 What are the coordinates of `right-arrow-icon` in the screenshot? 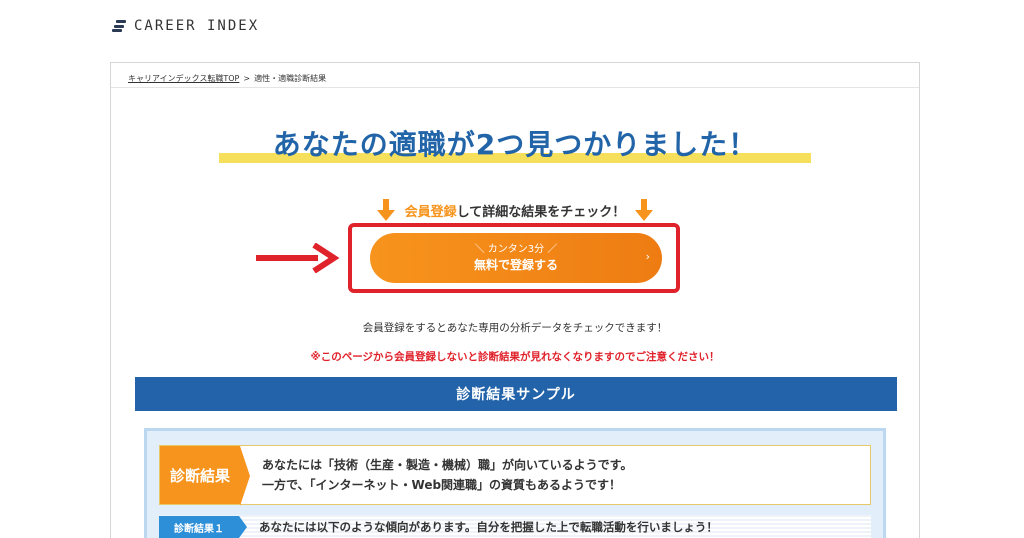 It's located at (298, 258).